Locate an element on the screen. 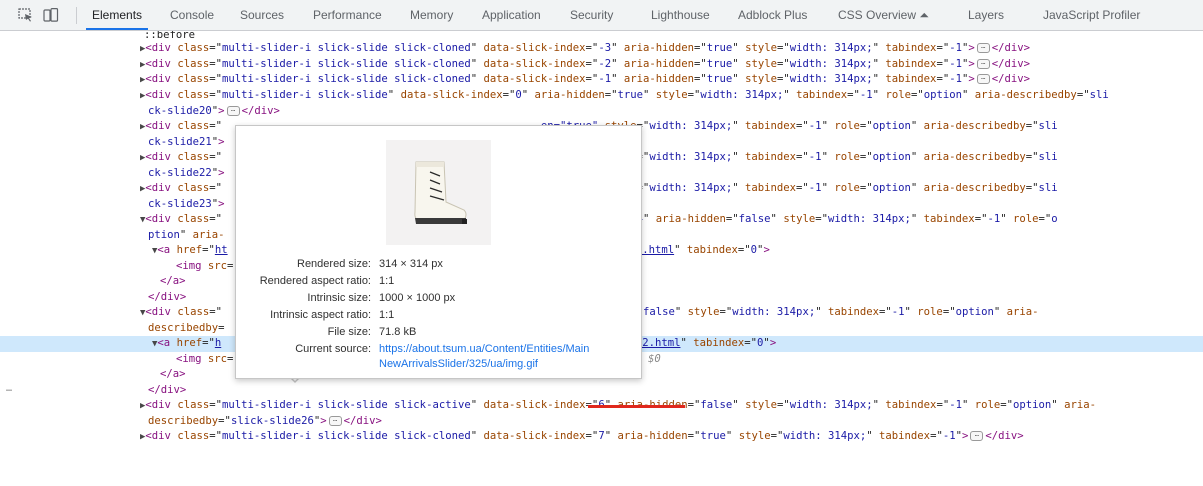  code-text: = is located at coordinates (221, 328).